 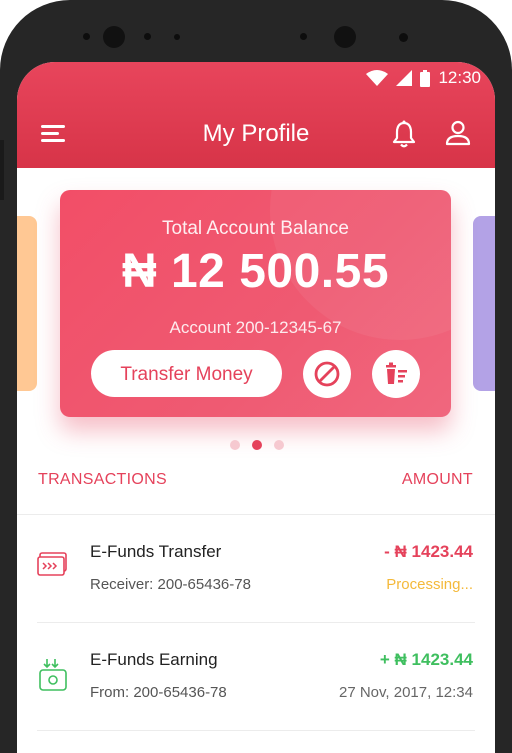 What do you see at coordinates (377, 78) in the screenshot?
I see `wifi-icon` at bounding box center [377, 78].